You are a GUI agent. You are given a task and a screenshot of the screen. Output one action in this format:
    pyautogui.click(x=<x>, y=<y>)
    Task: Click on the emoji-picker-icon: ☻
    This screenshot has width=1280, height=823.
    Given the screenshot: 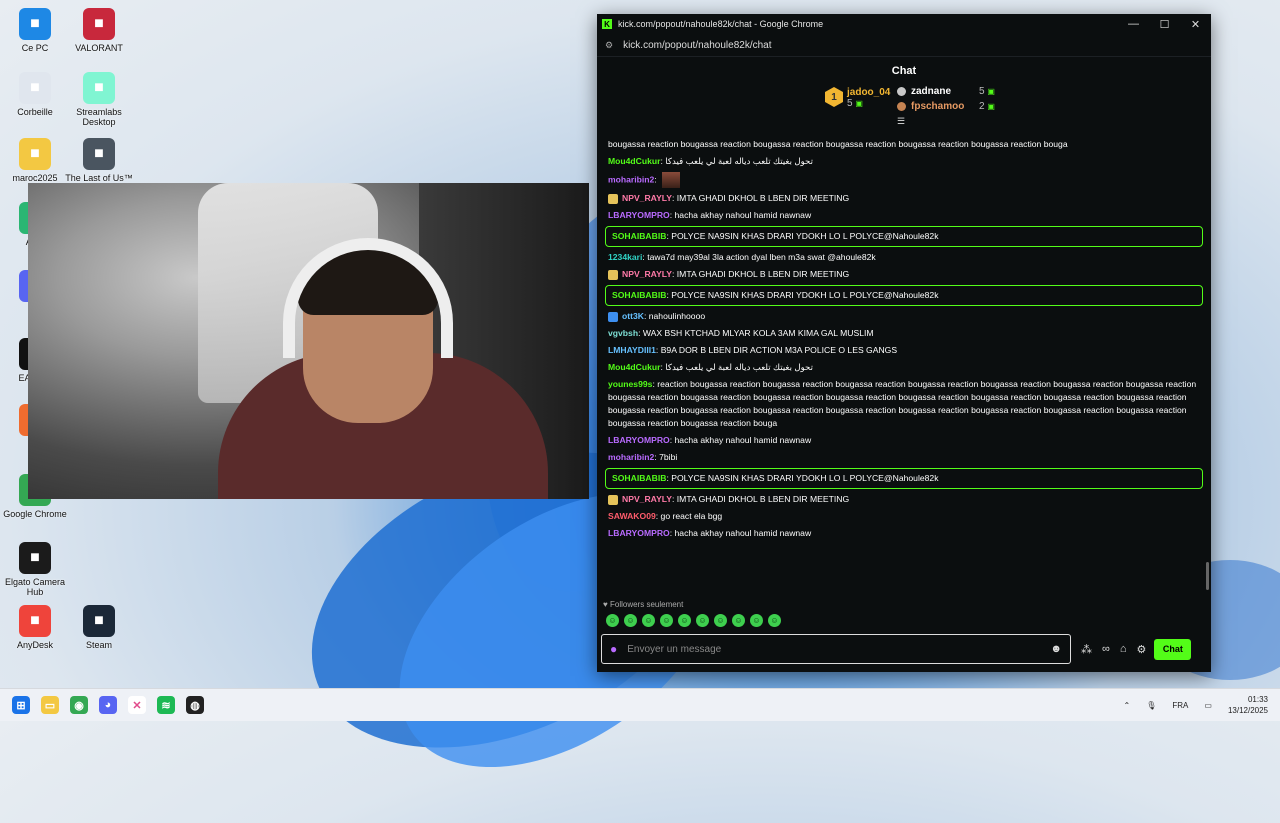 What is the action you would take?
    pyautogui.click(x=1056, y=649)
    